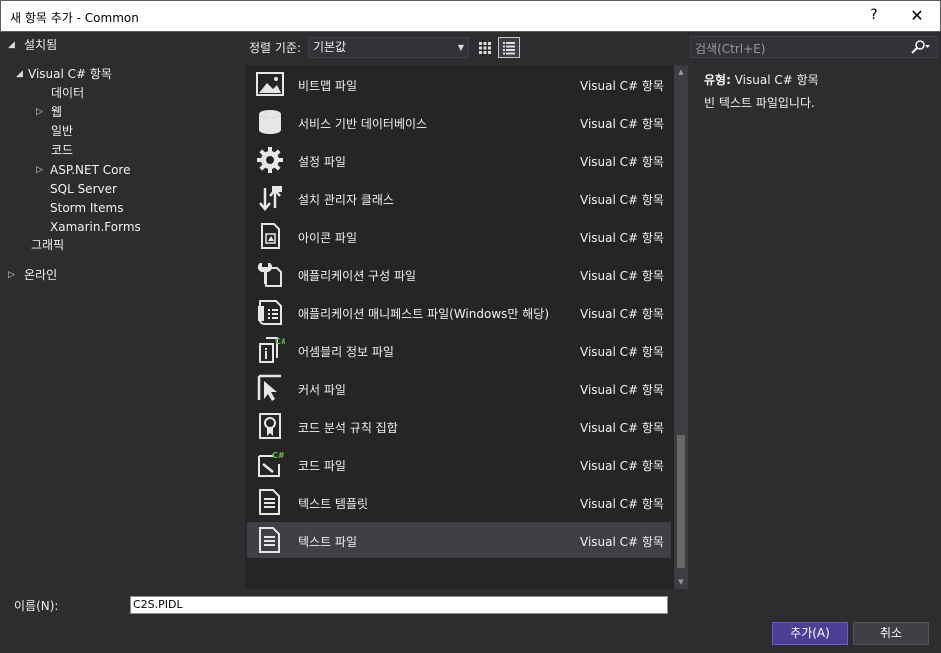  I want to click on list-item: 설정 파일 Visual C# 항목, so click(459, 160).